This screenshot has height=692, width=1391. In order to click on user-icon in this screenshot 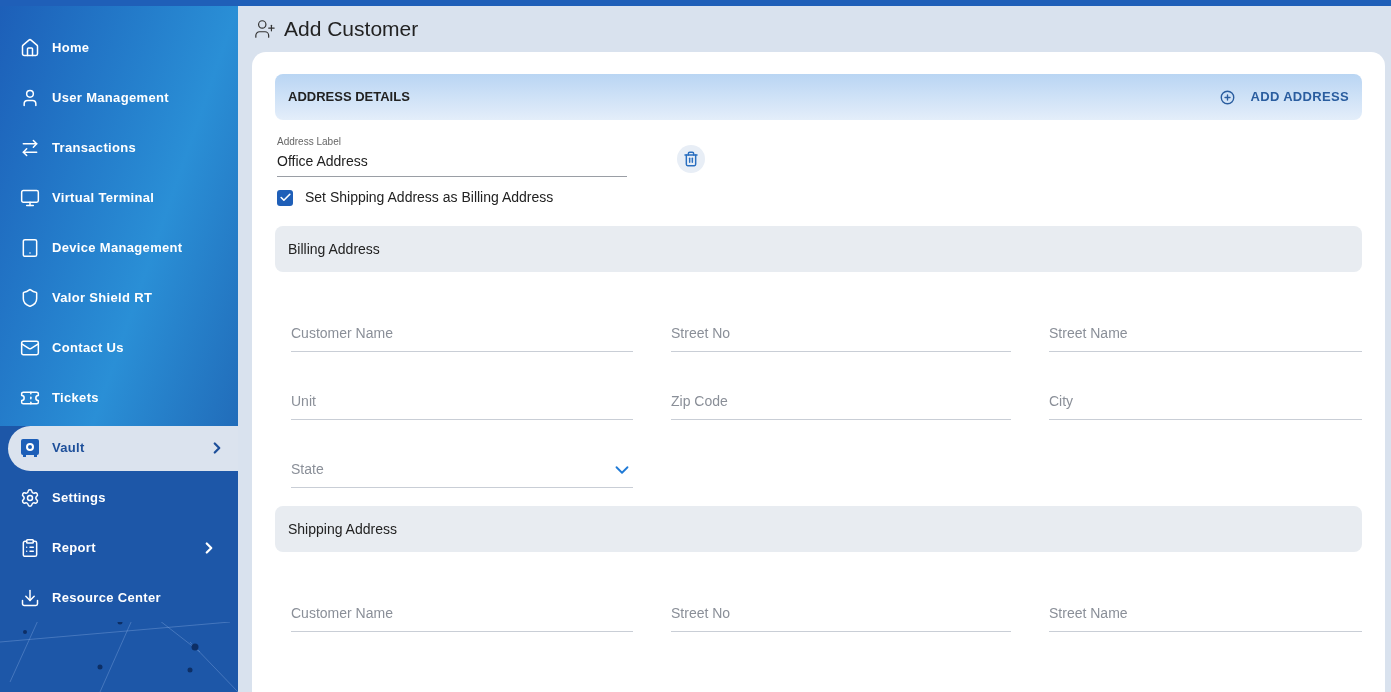, I will do `click(30, 98)`.